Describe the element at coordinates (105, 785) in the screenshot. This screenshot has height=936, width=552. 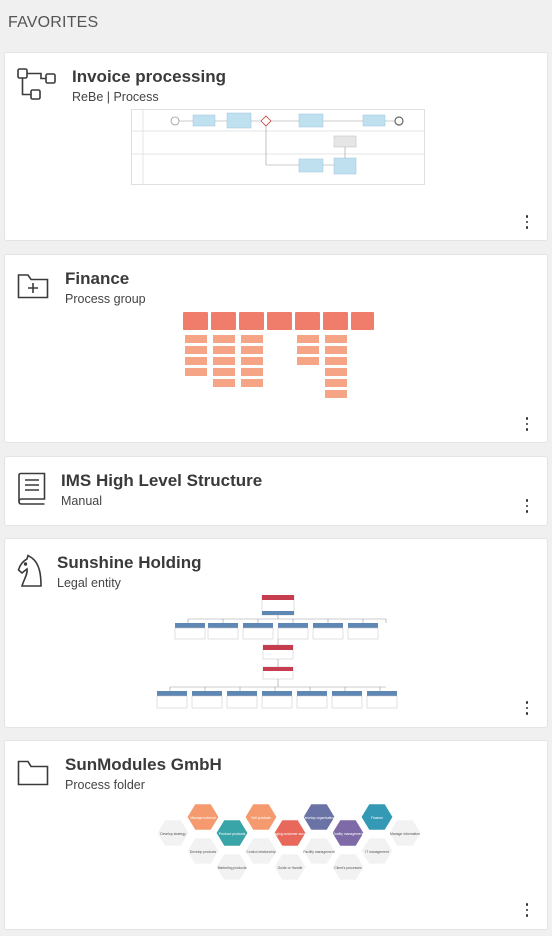
I see `card-subtitle: Process folder` at that location.